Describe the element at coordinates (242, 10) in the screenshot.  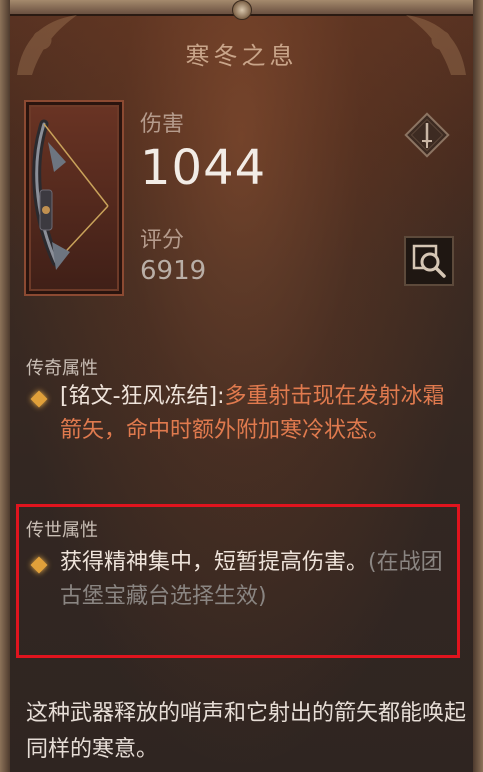
I see `frame-gem-icon` at that location.